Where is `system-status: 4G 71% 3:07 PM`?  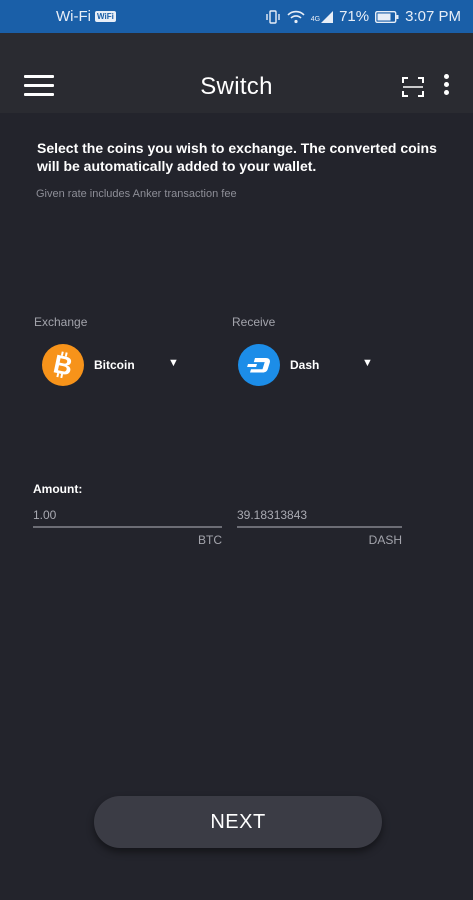
system-status: 4G 71% 3:07 PM is located at coordinates (363, 16).